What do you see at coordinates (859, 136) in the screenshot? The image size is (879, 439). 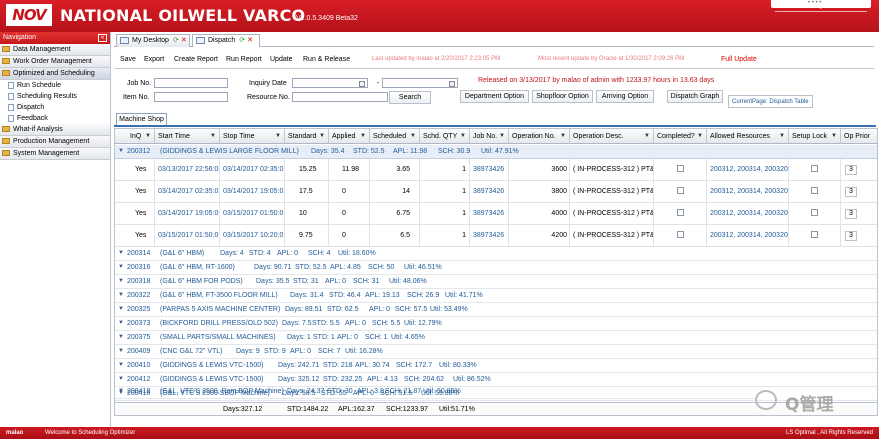 I see `col-op-prior: Op Prior` at bounding box center [859, 136].